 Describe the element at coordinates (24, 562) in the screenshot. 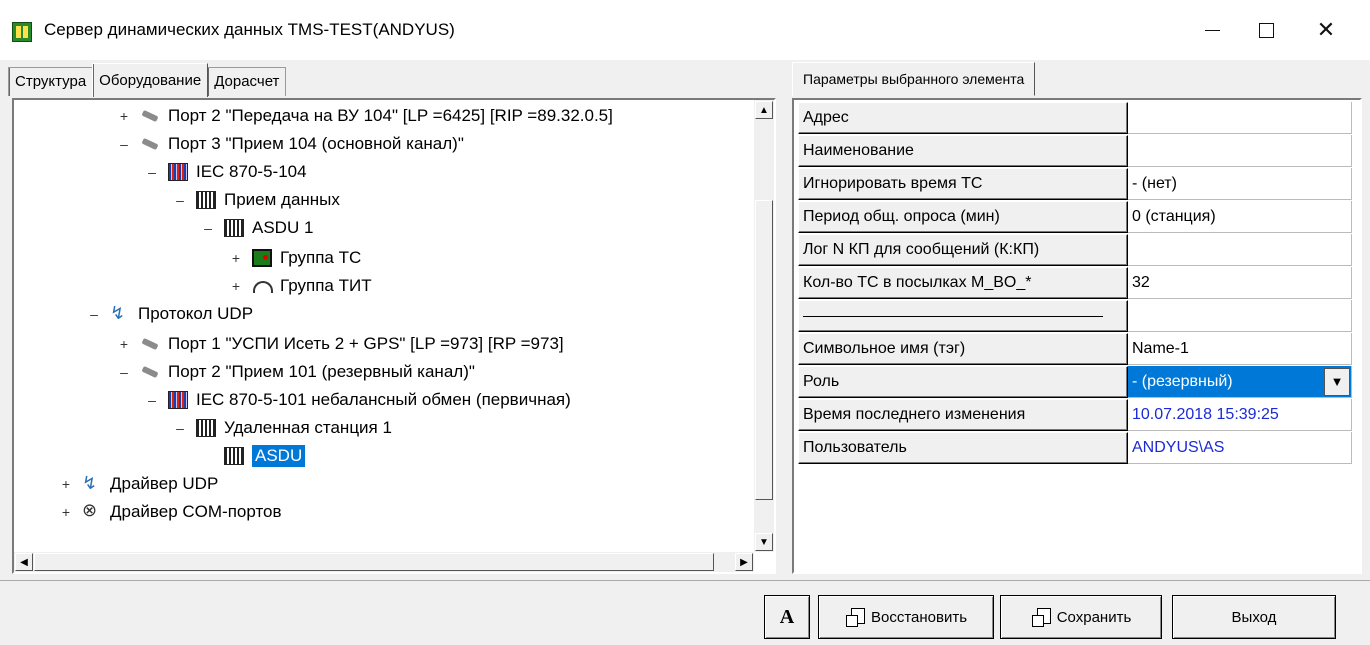

I see `scroll-left-icon: ◀` at that location.